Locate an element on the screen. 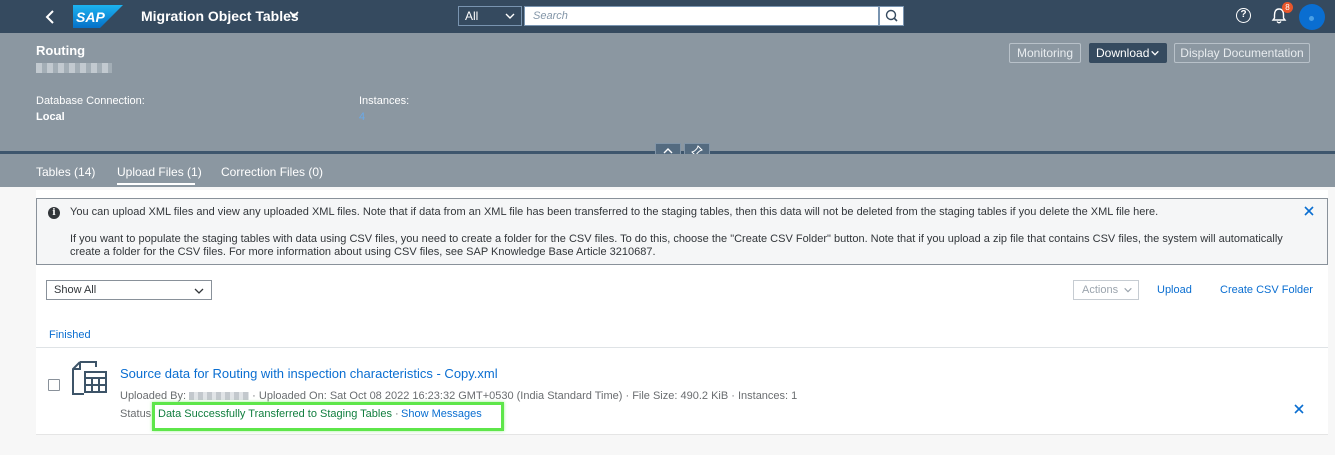 The height and width of the screenshot is (455, 1335). database-connection-value: Local is located at coordinates (50, 117).